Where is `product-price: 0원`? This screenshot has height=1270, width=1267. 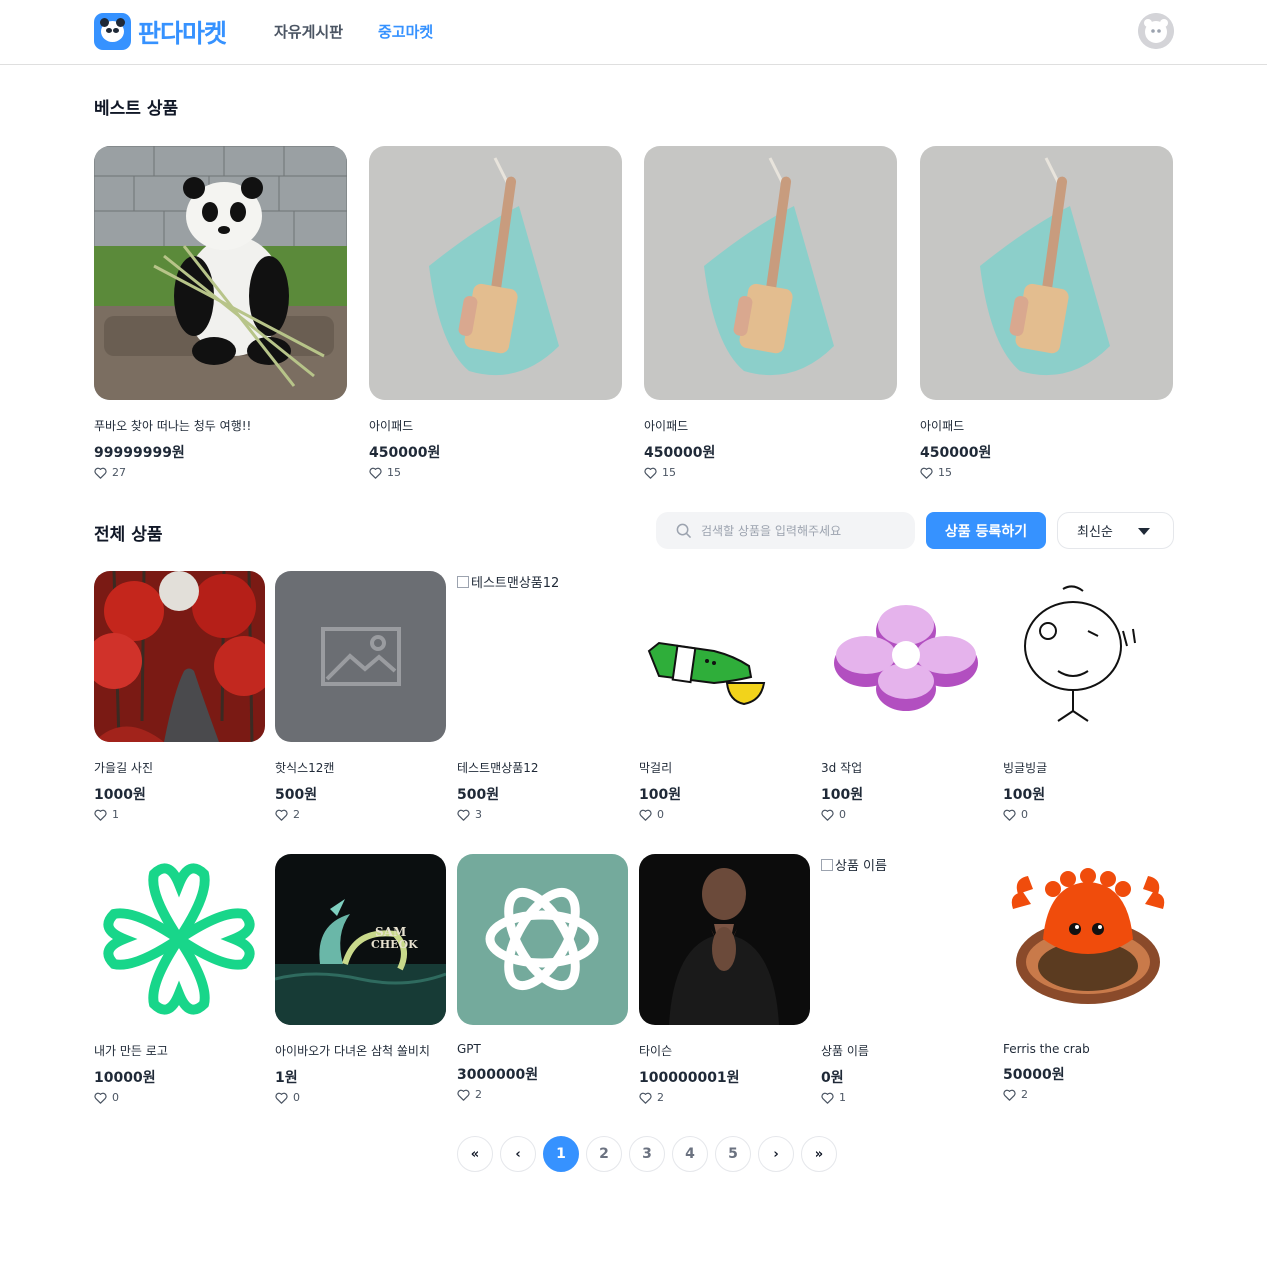
product-price: 0원 is located at coordinates (832, 1078).